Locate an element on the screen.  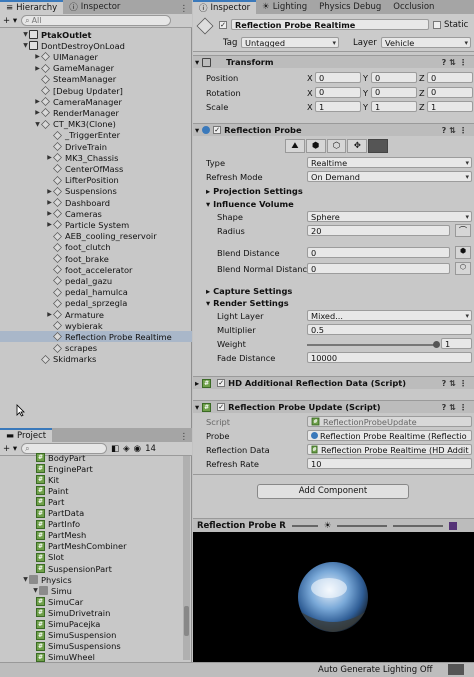
project-row: # SimuPacejka is located at coordinates (90, 624).